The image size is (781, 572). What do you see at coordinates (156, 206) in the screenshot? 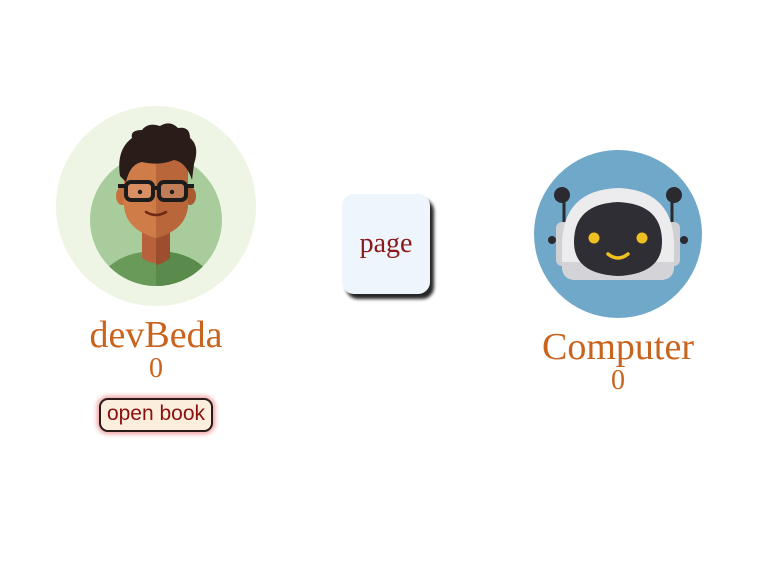
I see `man-with-glasses-avatar-icon` at bounding box center [156, 206].